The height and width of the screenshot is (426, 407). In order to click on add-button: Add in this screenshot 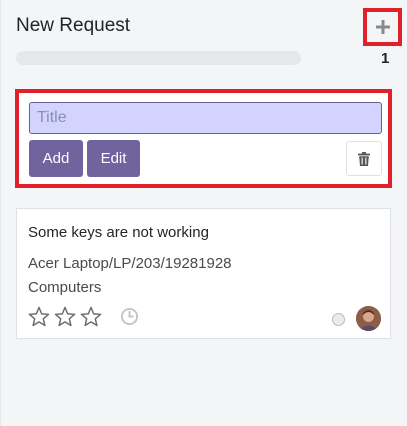, I will do `click(56, 158)`.